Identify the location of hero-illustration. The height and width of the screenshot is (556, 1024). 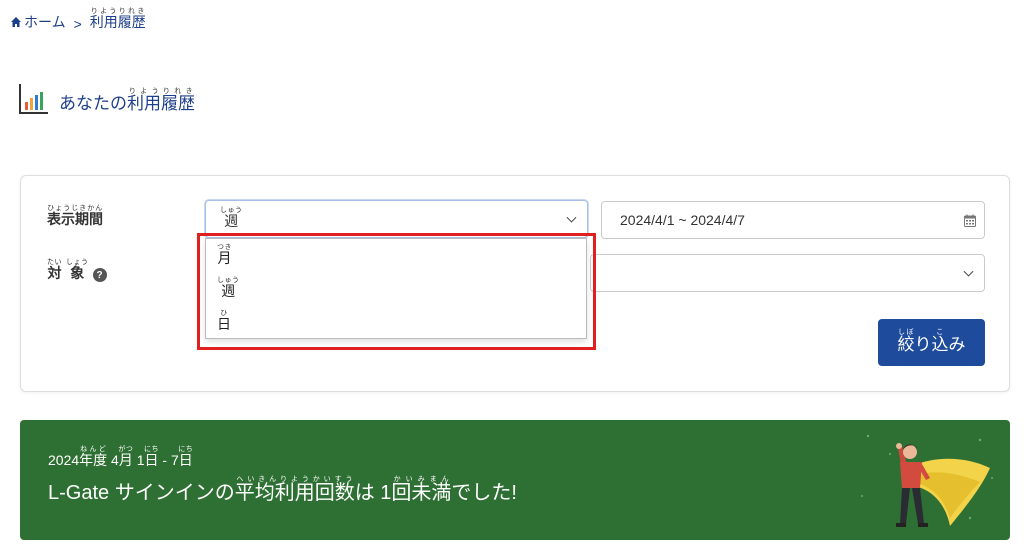
(927, 480).